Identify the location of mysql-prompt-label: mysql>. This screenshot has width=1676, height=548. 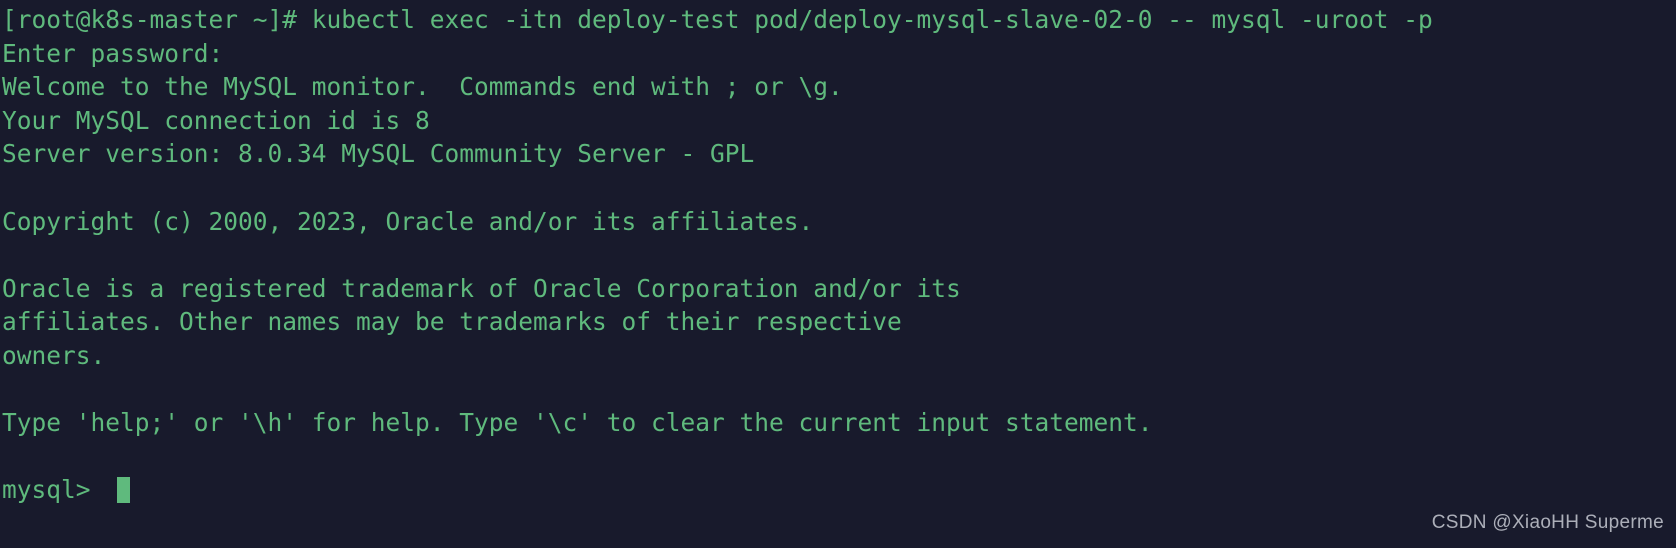
(54, 490).